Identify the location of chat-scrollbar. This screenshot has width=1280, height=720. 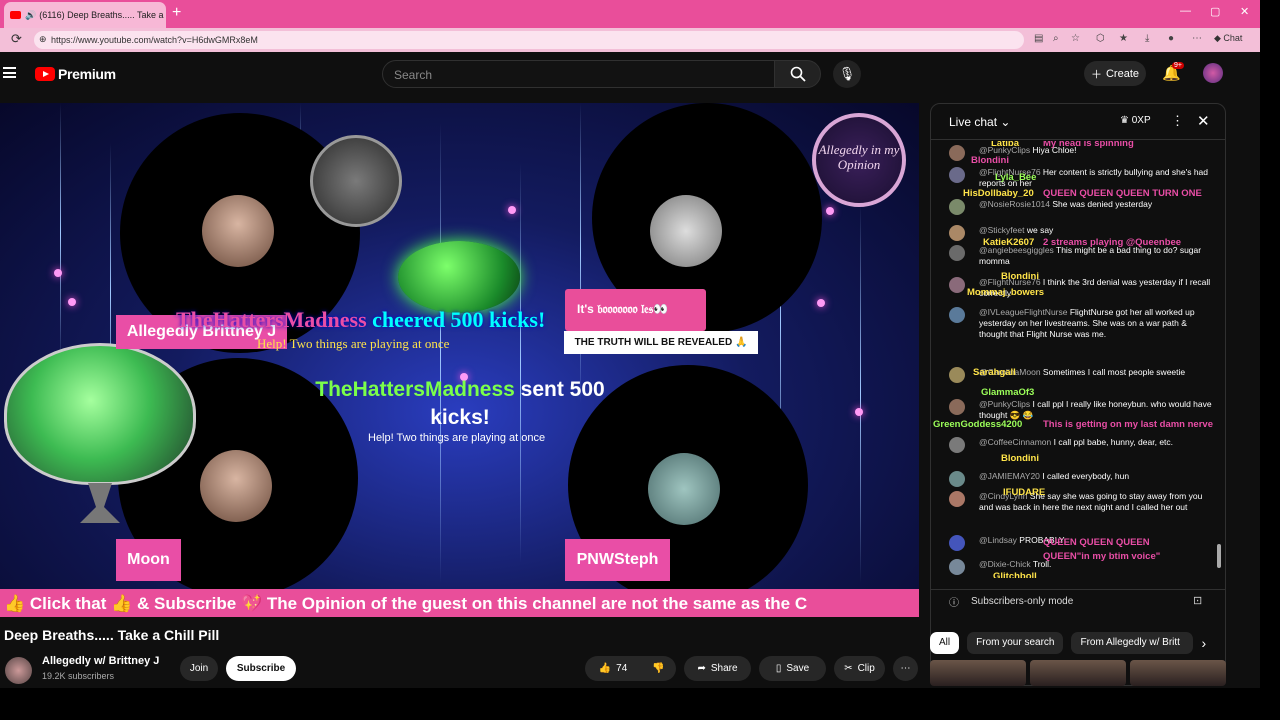
(1219, 358).